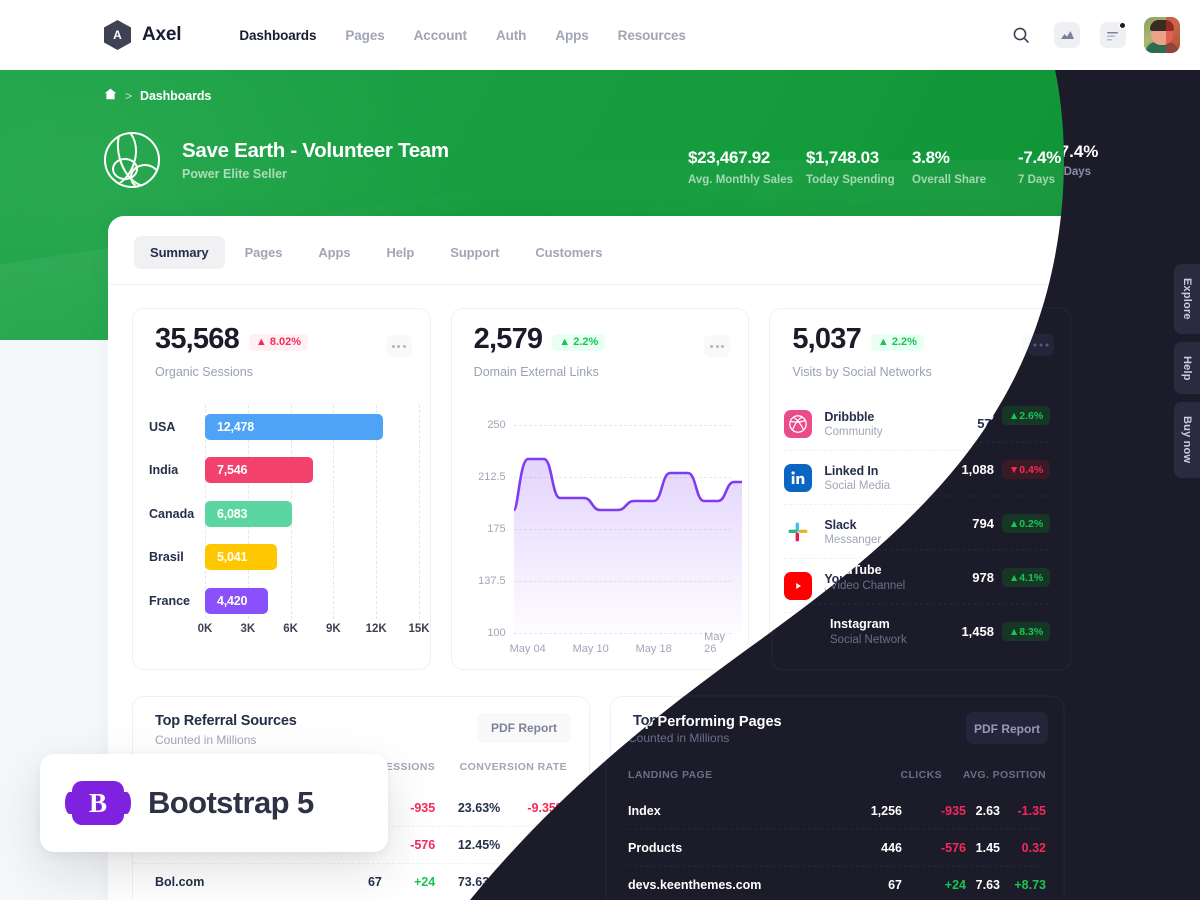 The height and width of the screenshot is (900, 1200). I want to click on tab-pages: Pages, so click(264, 252).